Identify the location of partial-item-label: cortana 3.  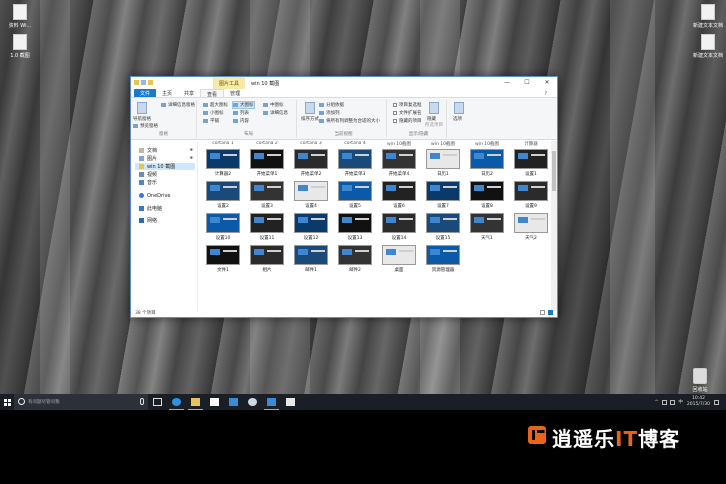
(311, 143).